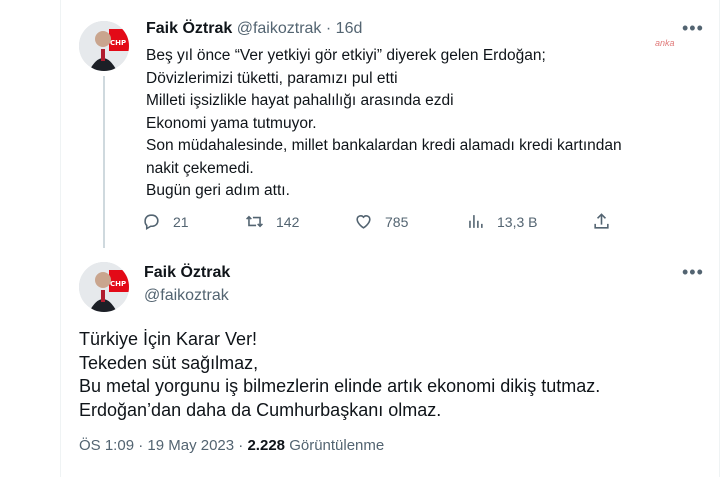 Image resolution: width=725 pixels, height=477 pixels. I want to click on retweet-icon, so click(254, 221).